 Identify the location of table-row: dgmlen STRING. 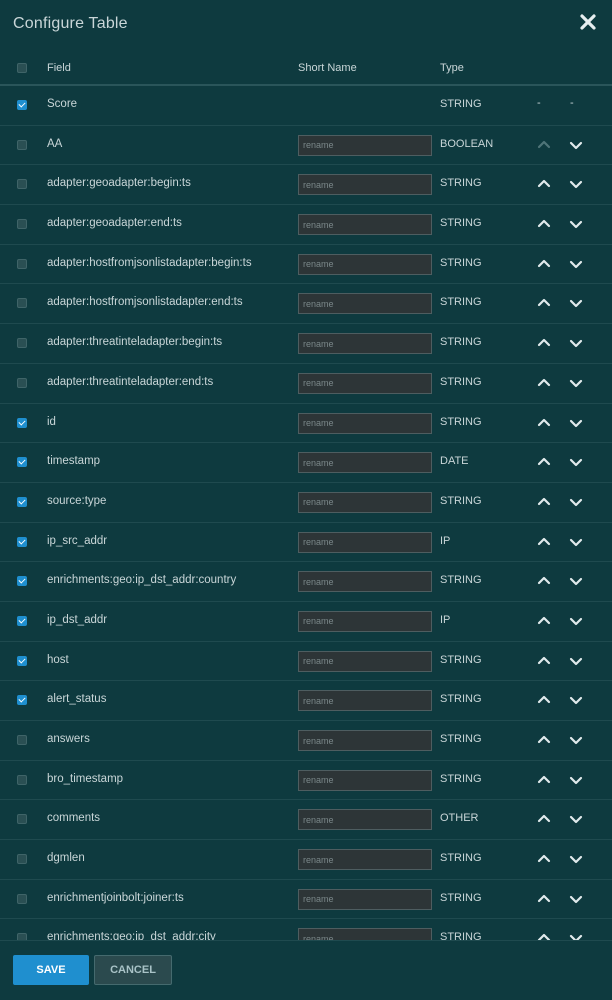
(306, 860).